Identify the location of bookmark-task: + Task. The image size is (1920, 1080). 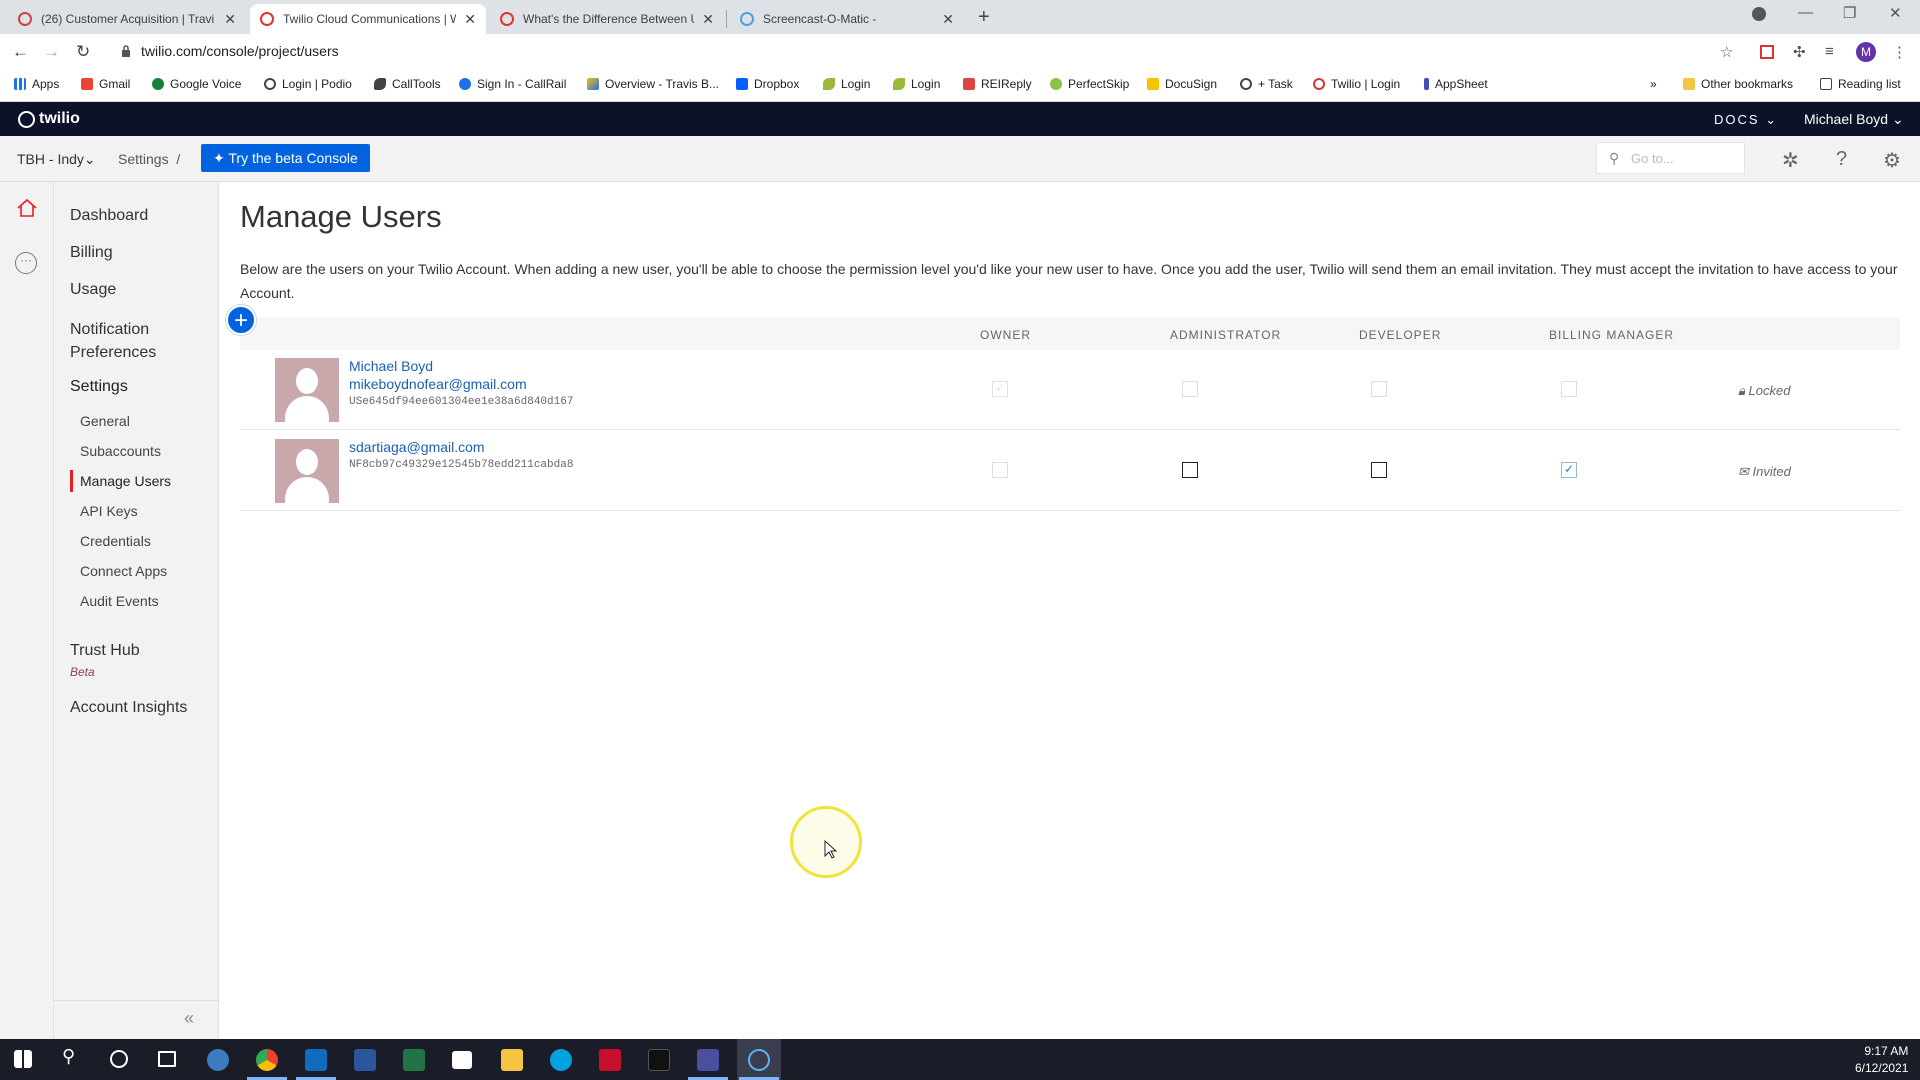
(1266, 84).